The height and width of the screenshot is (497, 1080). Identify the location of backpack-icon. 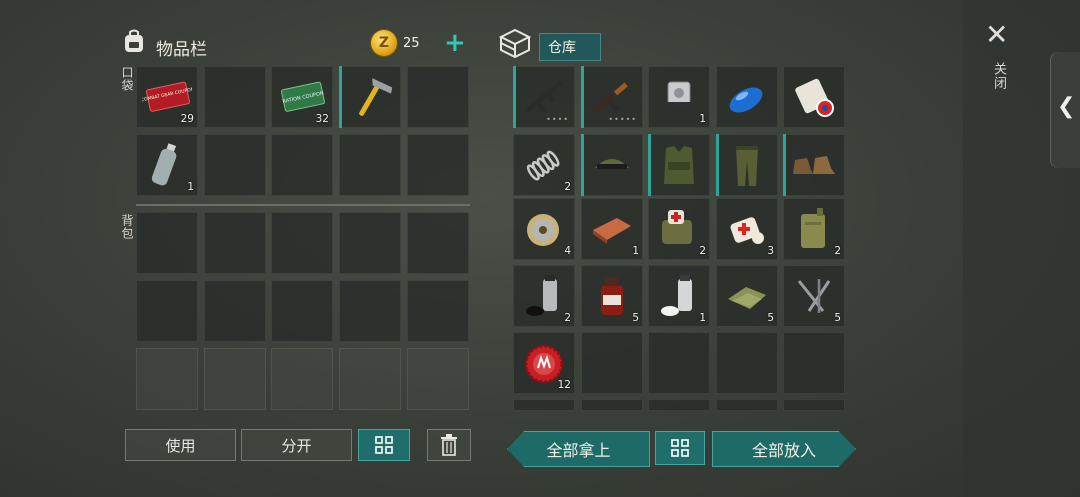
(134, 41).